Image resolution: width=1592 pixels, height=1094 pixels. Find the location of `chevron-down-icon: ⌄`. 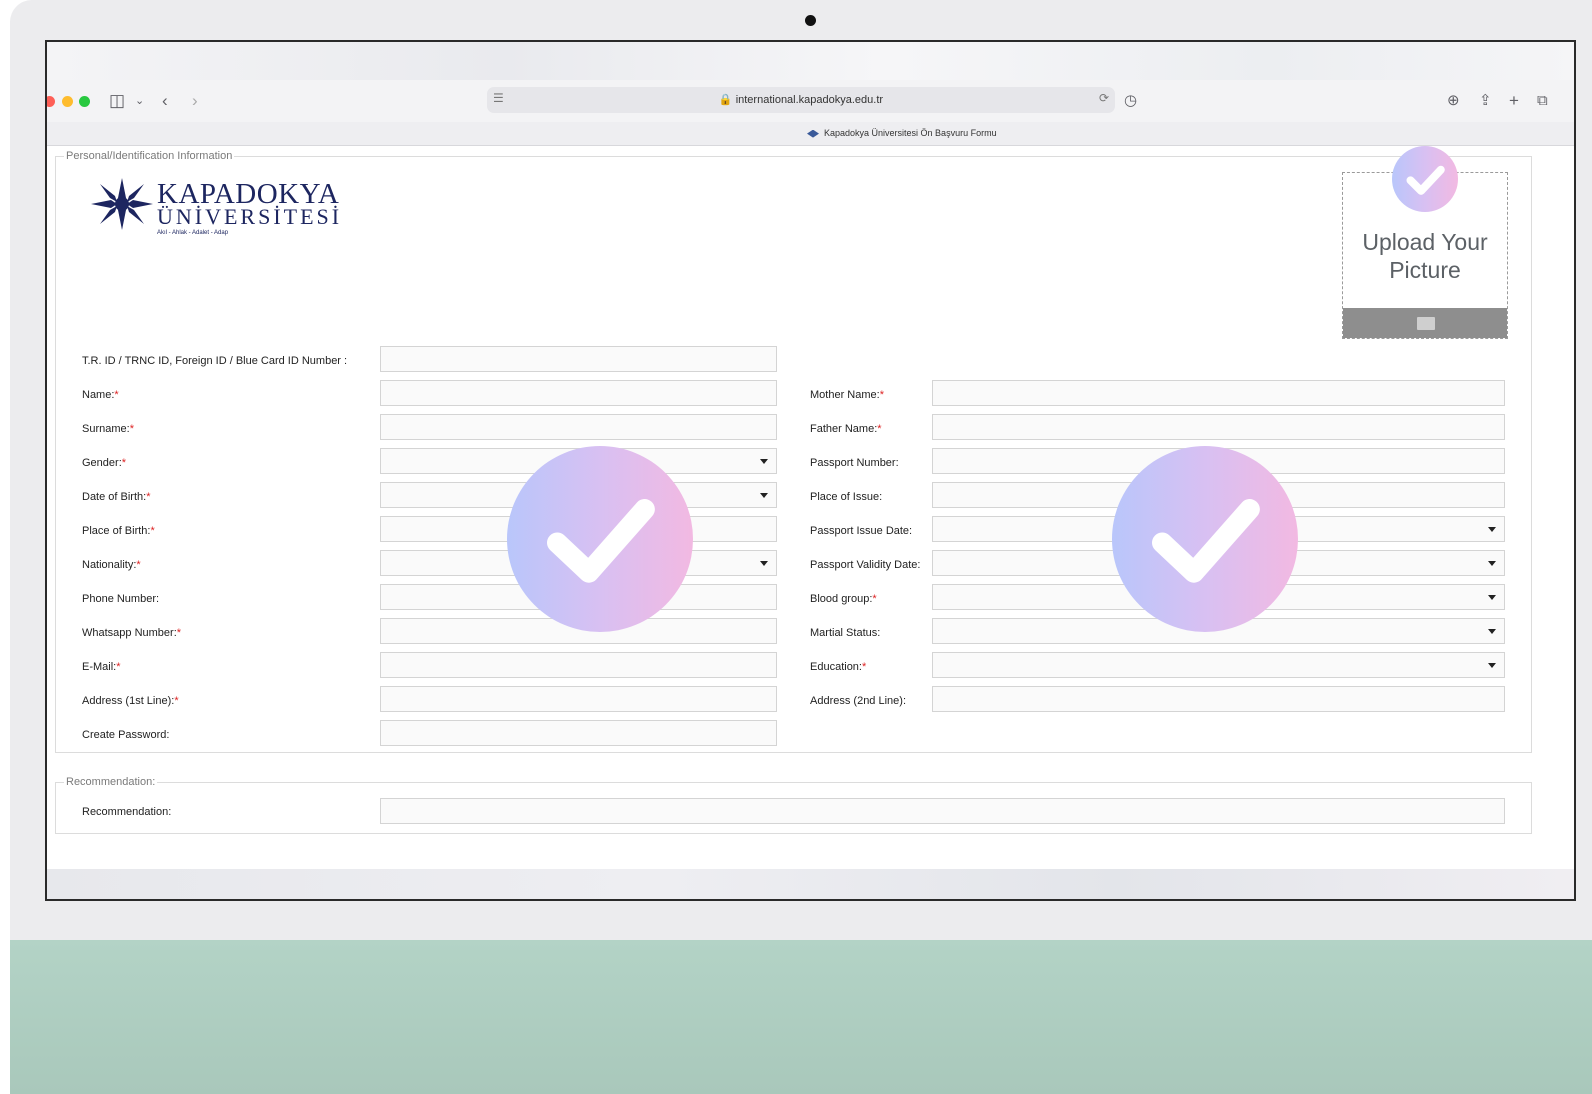

chevron-down-icon: ⌄ is located at coordinates (139, 101).